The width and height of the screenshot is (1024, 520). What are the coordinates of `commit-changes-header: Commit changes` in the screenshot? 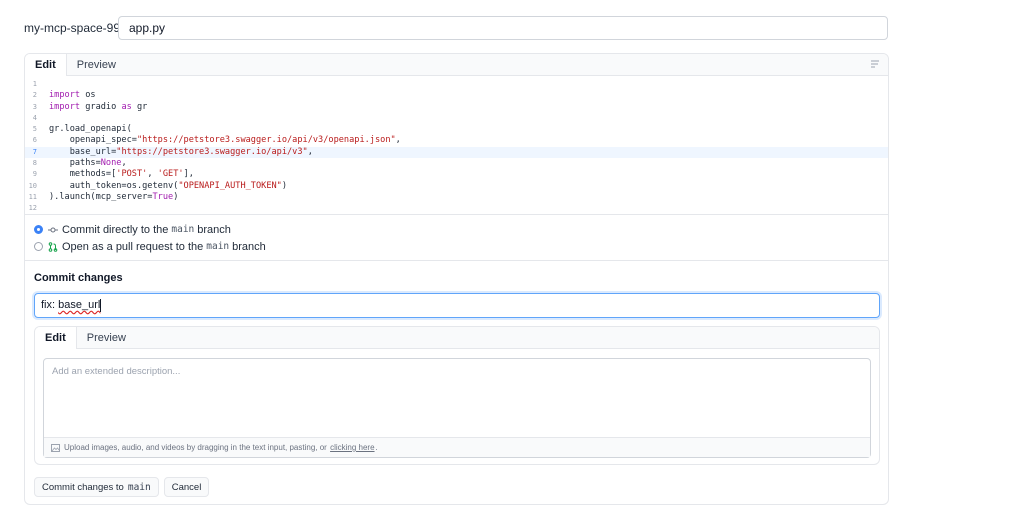 It's located at (78, 278).